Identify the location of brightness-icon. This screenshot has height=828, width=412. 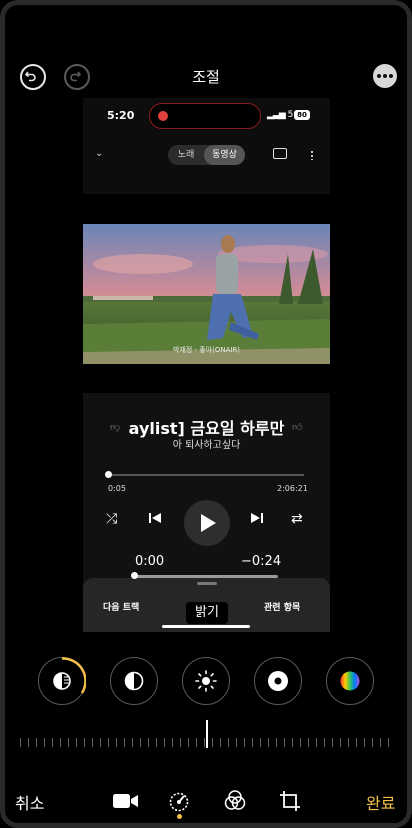
(206, 681).